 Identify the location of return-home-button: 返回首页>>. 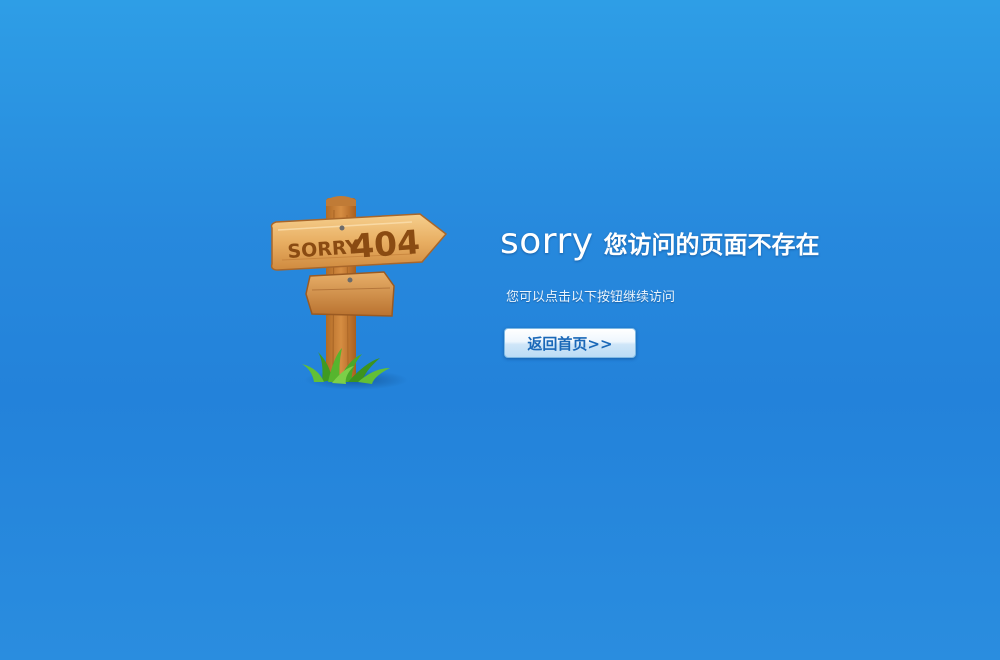
(570, 343).